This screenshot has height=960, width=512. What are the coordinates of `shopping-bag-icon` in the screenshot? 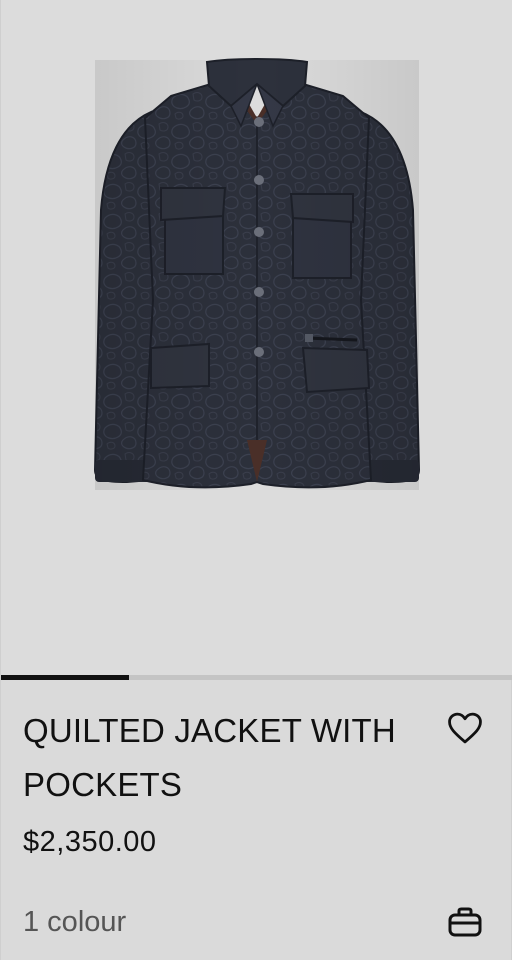 It's located at (465, 922).